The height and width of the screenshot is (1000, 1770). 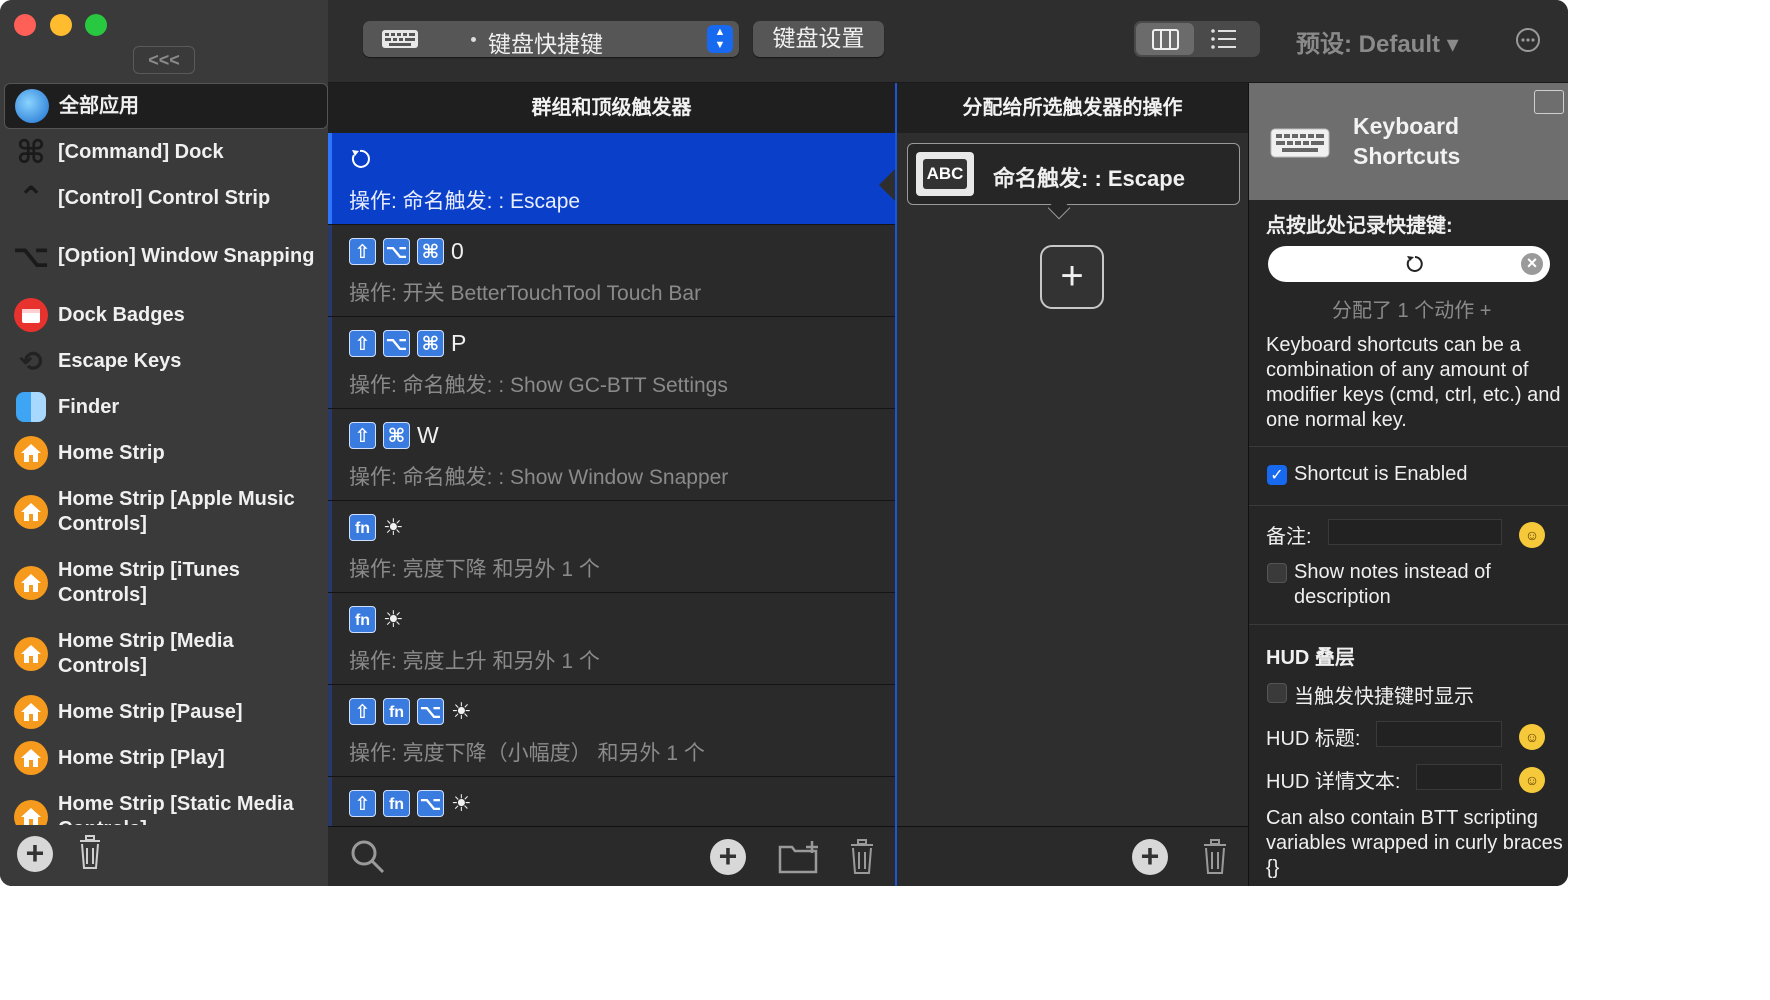 I want to click on trash-icon, so click(x=90, y=852).